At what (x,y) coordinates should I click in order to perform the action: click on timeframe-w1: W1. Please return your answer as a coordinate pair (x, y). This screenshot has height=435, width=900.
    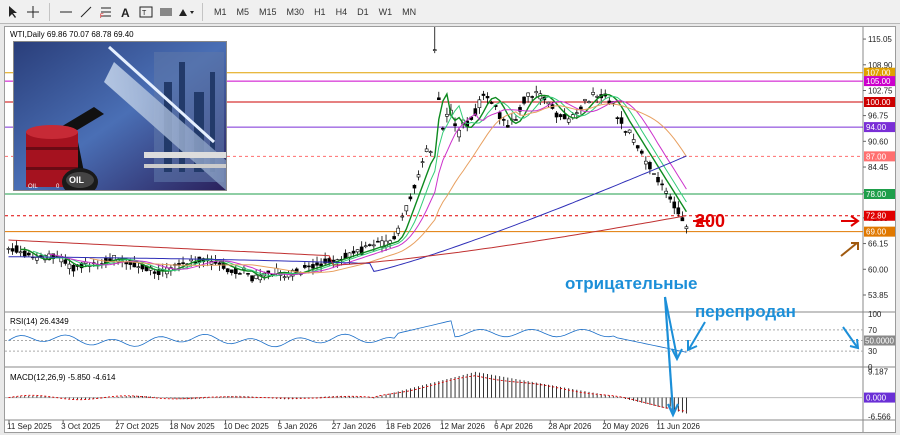
    Looking at the image, I should click on (386, 12).